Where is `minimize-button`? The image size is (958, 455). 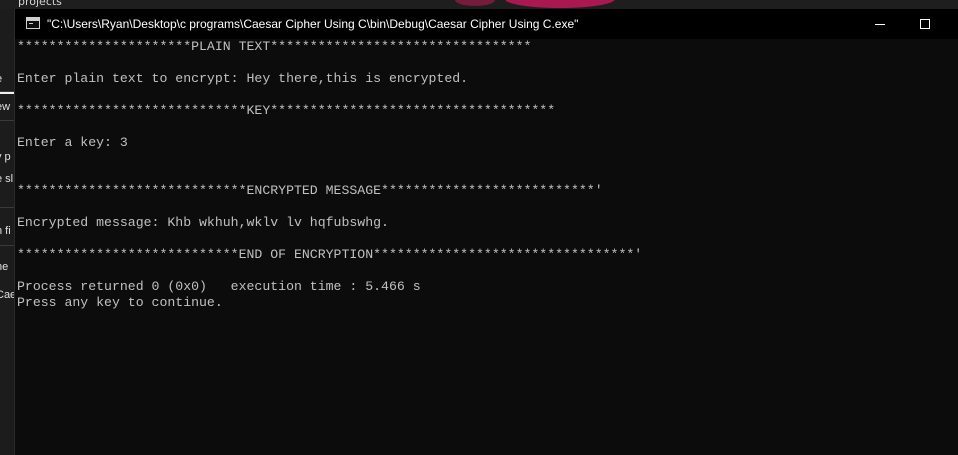 minimize-button is located at coordinates (880, 24).